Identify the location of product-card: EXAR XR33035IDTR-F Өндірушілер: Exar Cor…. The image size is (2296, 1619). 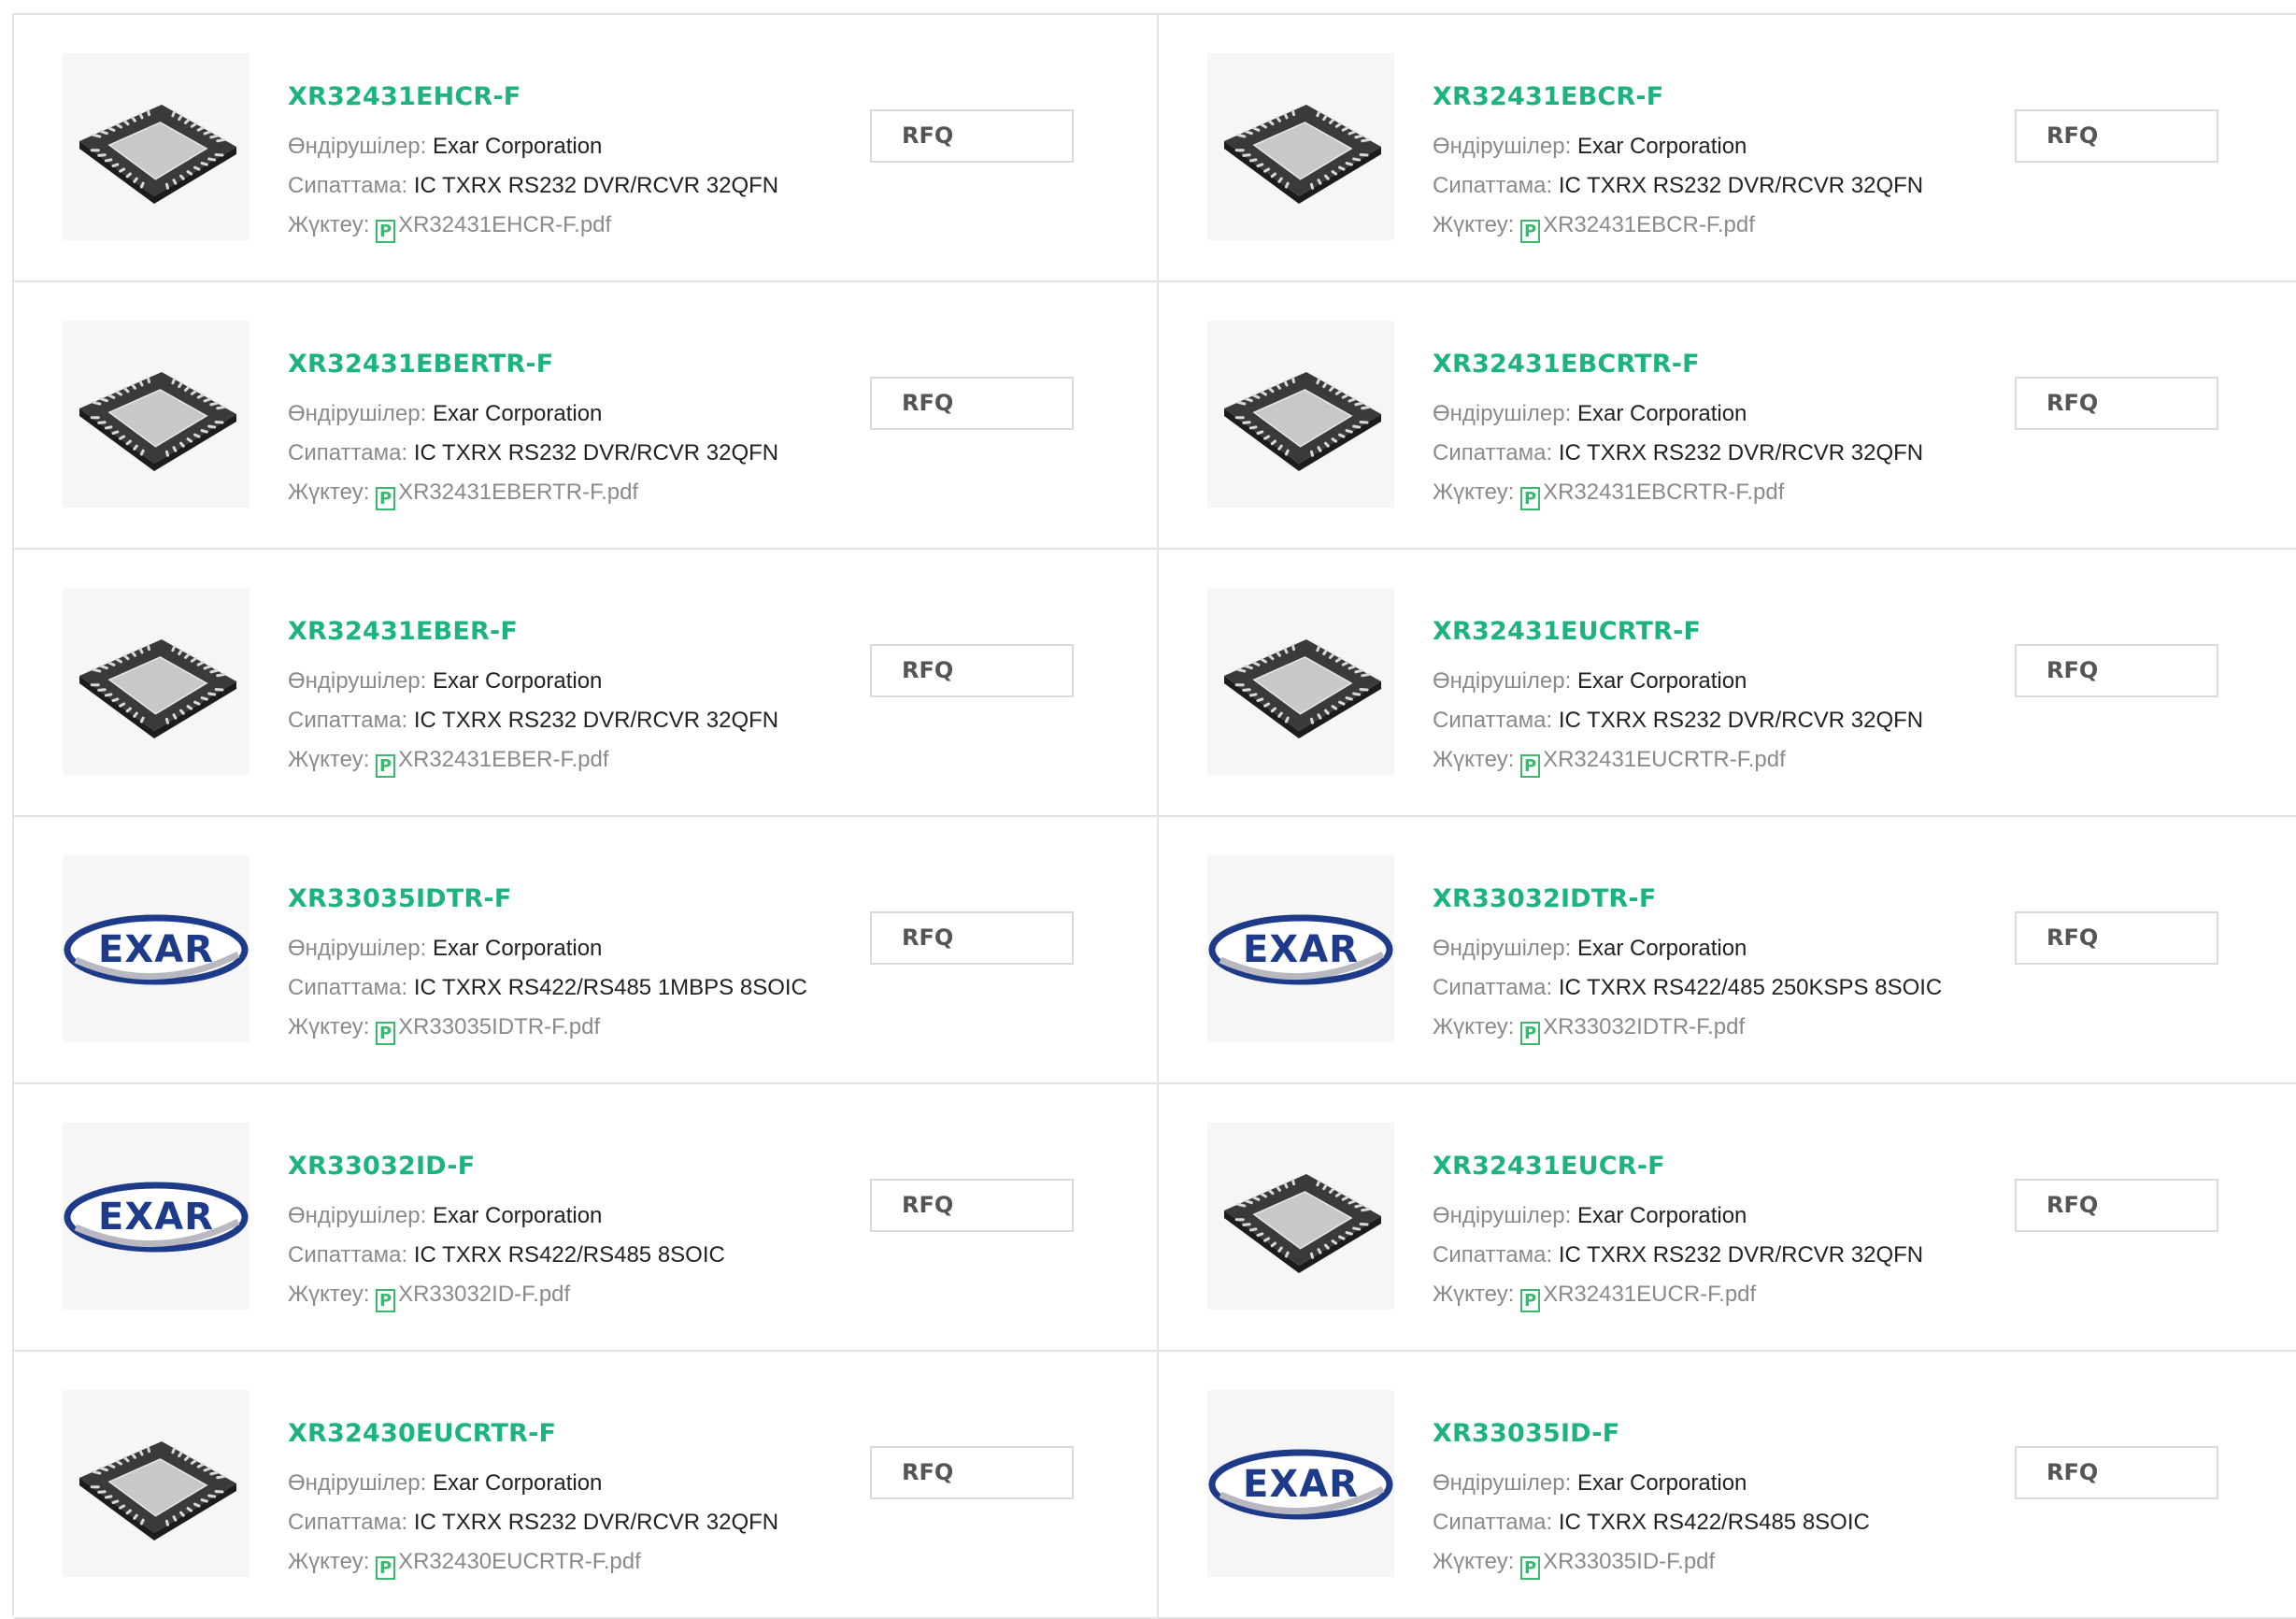
(586, 950).